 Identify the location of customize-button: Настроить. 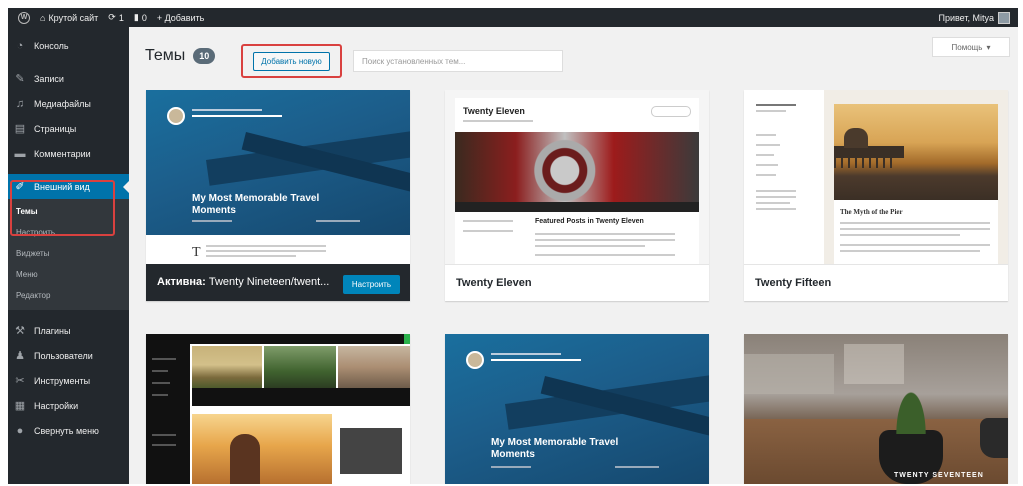
(371, 284).